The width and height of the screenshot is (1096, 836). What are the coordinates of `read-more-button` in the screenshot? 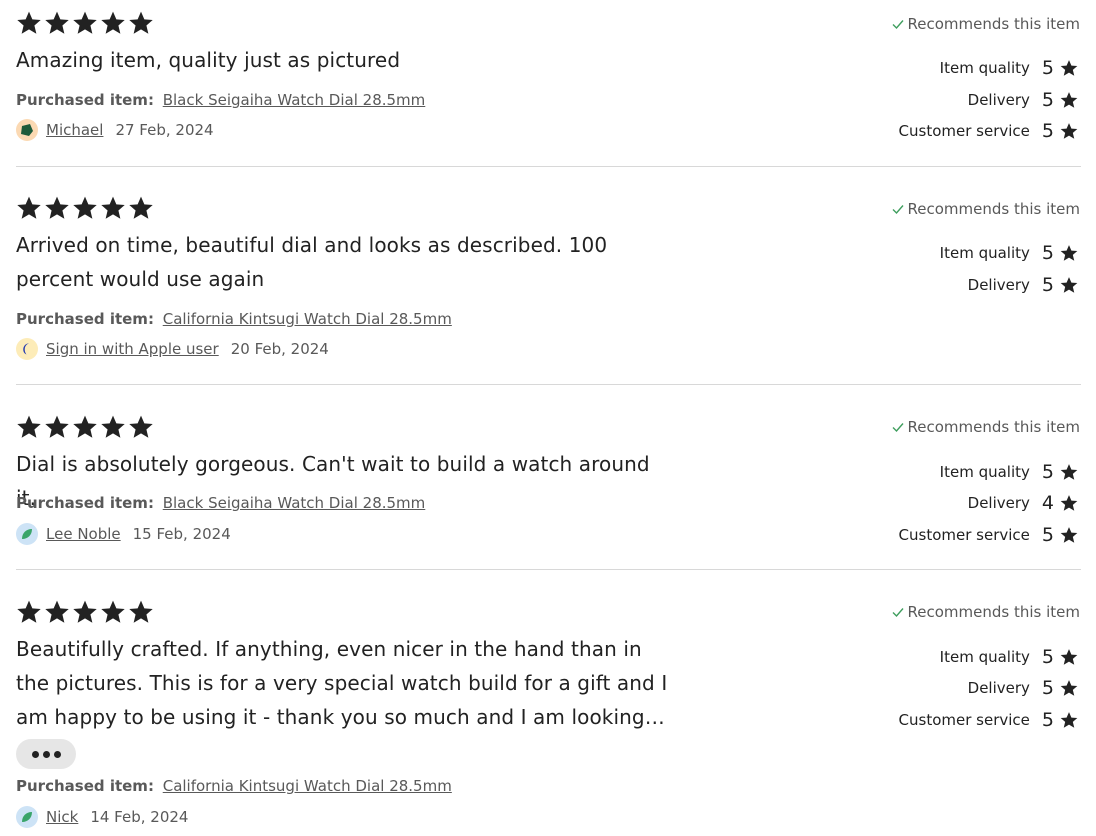 It's located at (46, 754).